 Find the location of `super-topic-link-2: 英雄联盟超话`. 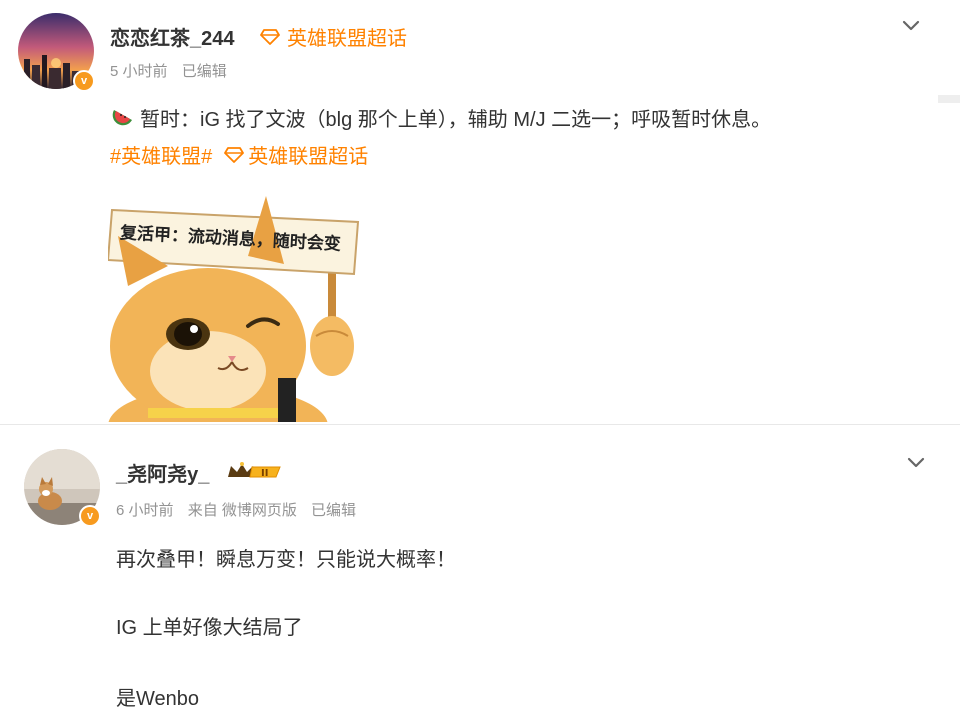

super-topic-link-2: 英雄联盟超话 is located at coordinates (308, 154).